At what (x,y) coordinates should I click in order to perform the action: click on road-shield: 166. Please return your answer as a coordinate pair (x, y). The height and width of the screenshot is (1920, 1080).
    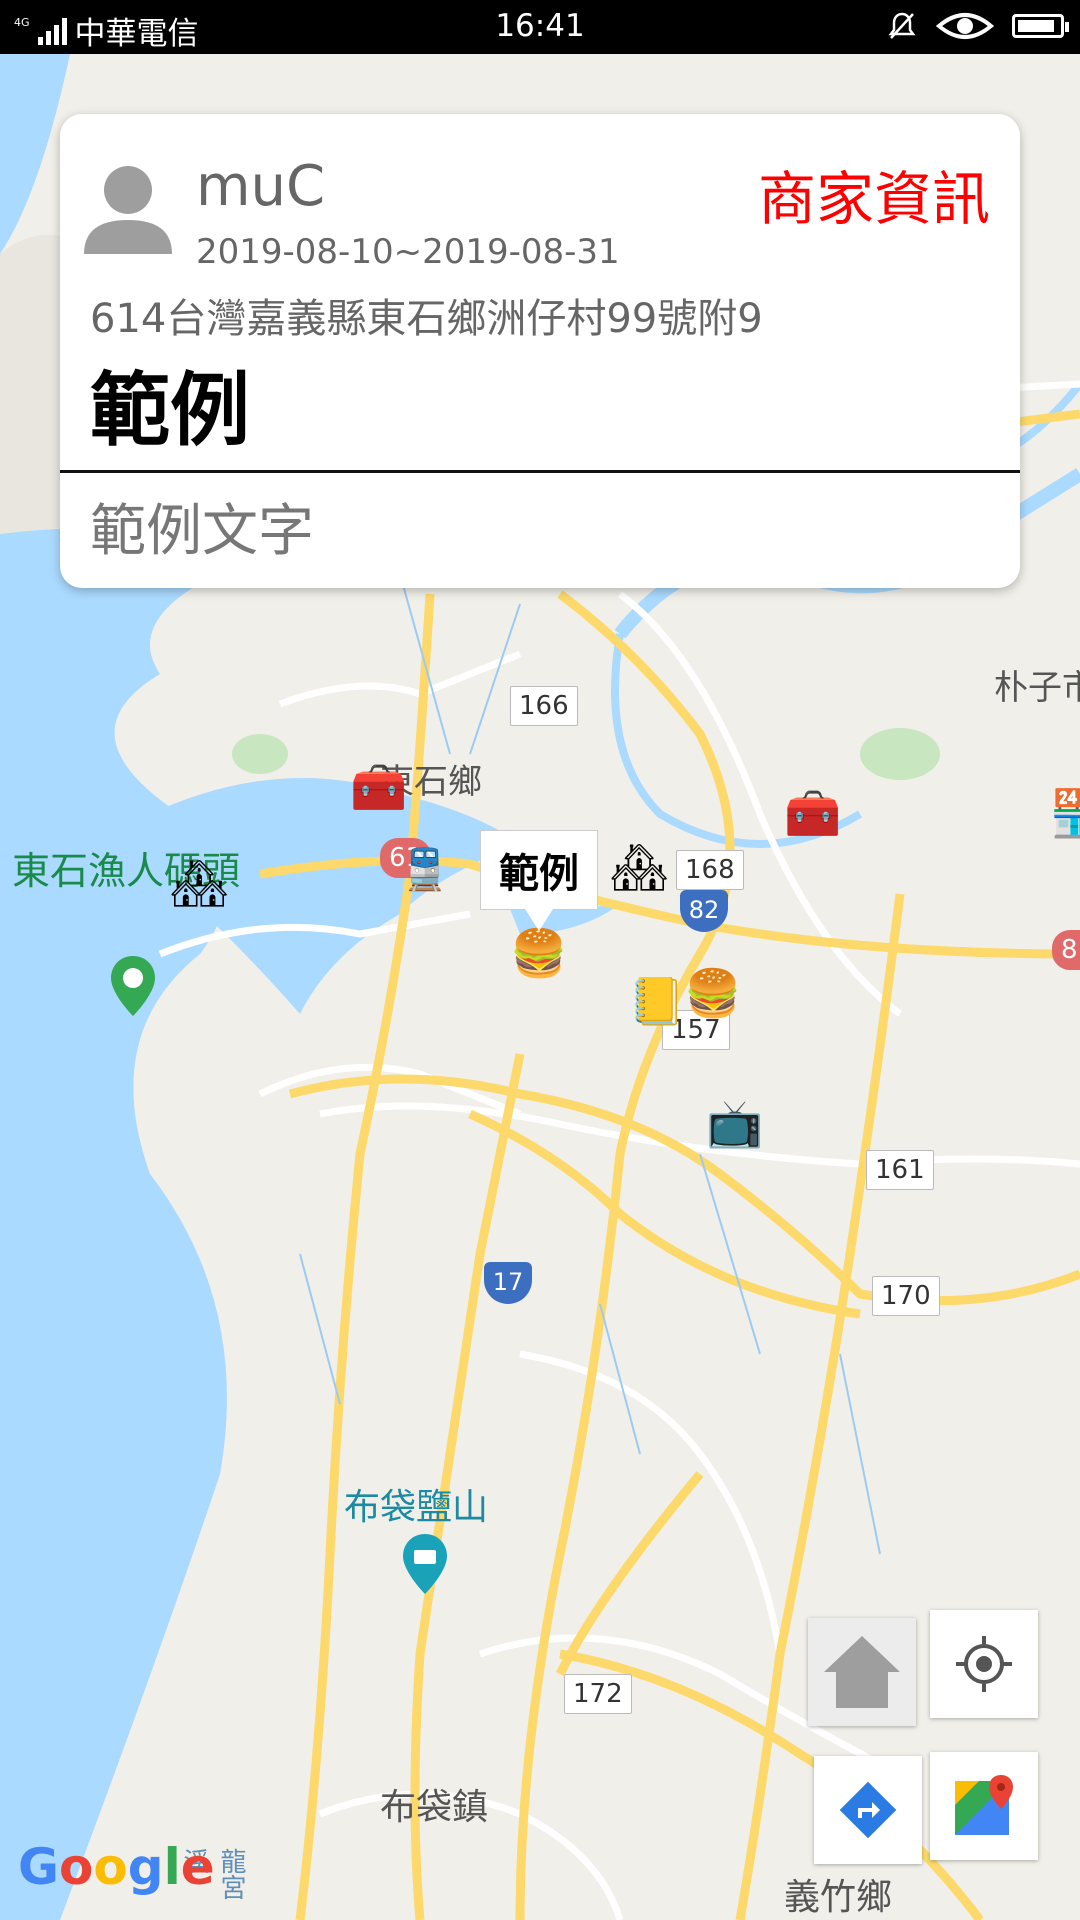
    Looking at the image, I should click on (544, 706).